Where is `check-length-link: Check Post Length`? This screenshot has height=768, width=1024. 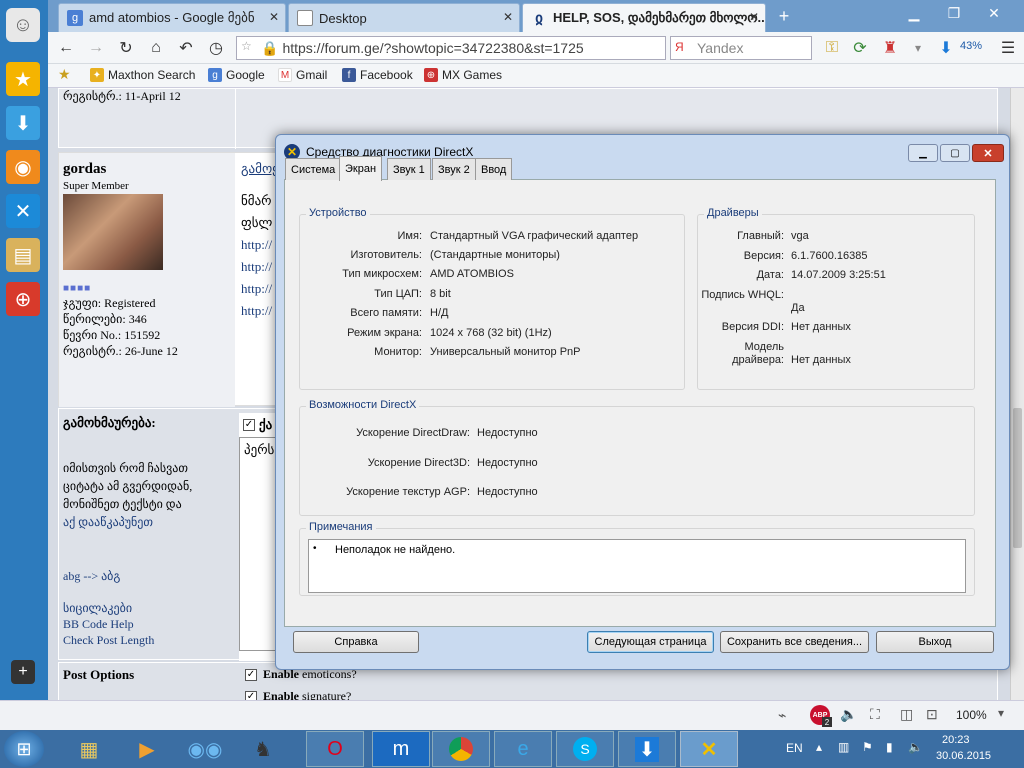
check-length-link: Check Post Length is located at coordinates (108, 640).